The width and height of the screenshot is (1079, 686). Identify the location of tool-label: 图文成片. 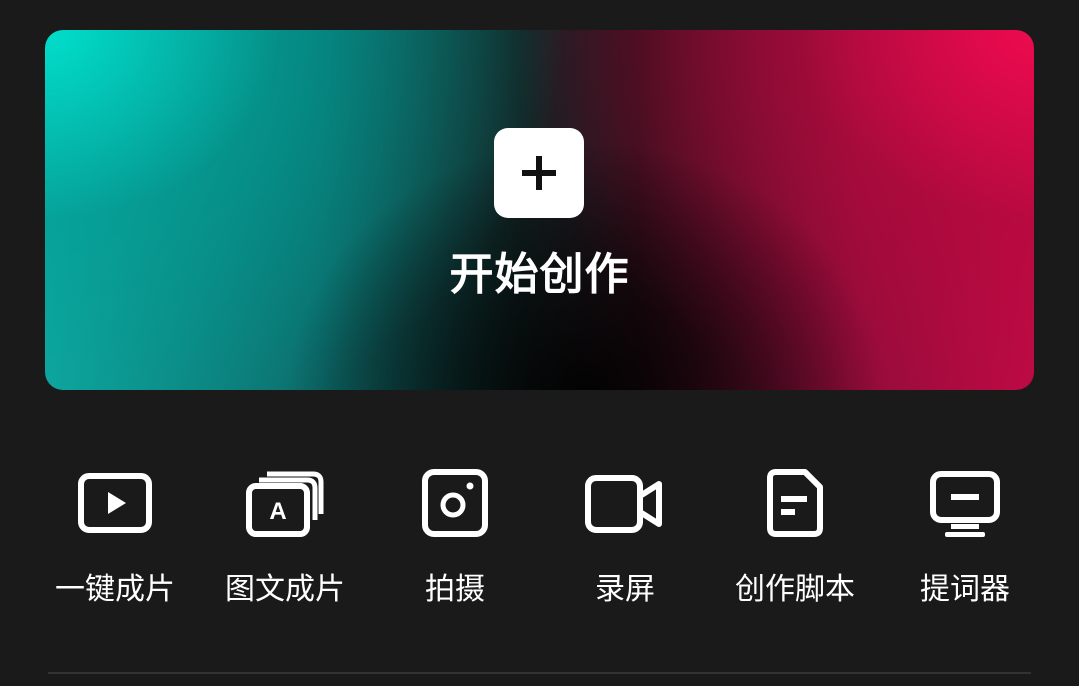
(285, 589).